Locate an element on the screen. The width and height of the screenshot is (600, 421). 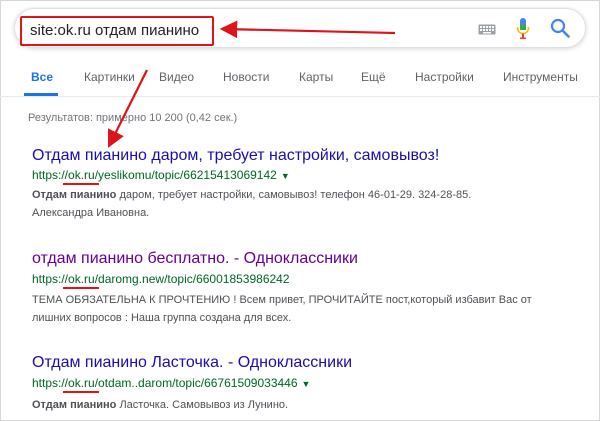
result-2-title: отдам пианино бесплатно. - Одноклассники is located at coordinates (195, 259).